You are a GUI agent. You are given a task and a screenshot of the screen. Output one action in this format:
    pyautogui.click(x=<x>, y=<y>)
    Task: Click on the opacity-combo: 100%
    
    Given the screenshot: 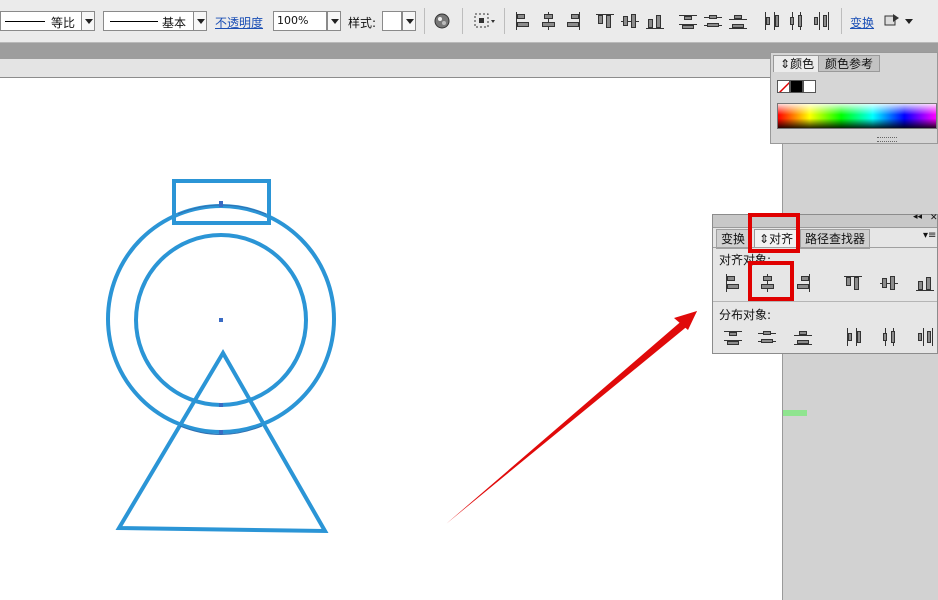 What is the action you would take?
    pyautogui.click(x=307, y=21)
    